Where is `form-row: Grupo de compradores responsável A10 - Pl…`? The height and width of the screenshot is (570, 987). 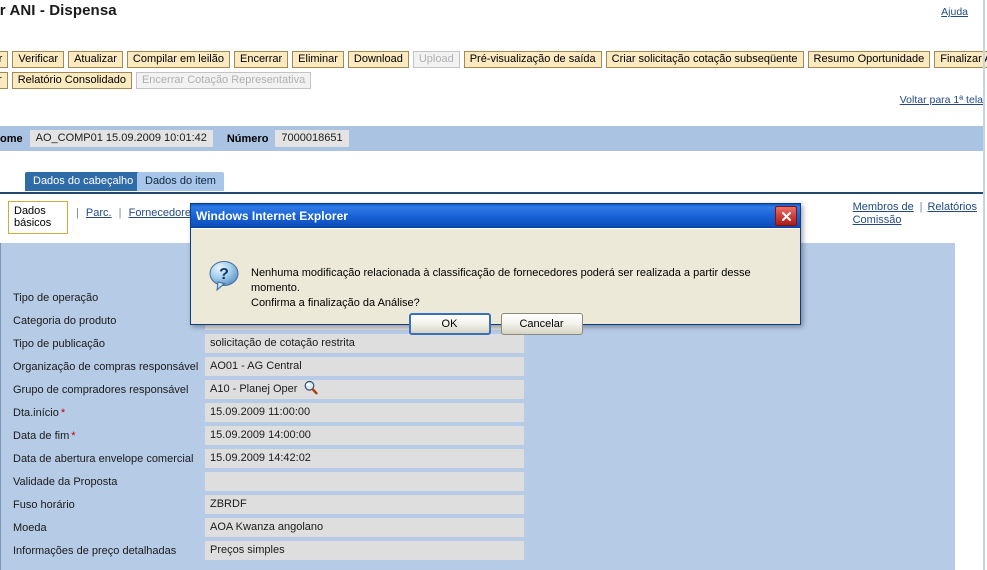
form-row: Grupo de compradores responsável A10 - Pl… is located at coordinates (480, 389).